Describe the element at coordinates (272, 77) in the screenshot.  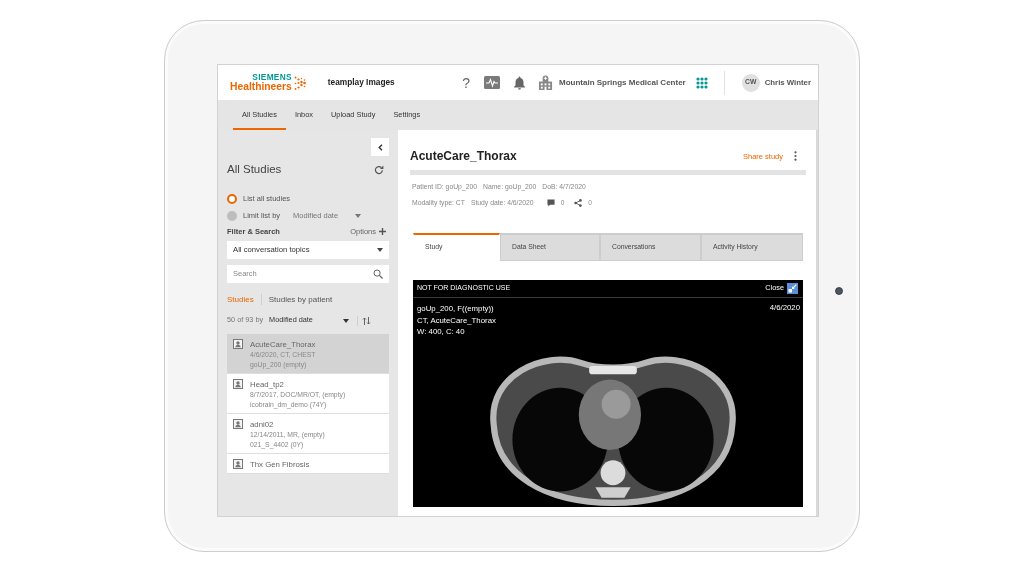
I see `logo-wordmark: SIEMENS` at that location.